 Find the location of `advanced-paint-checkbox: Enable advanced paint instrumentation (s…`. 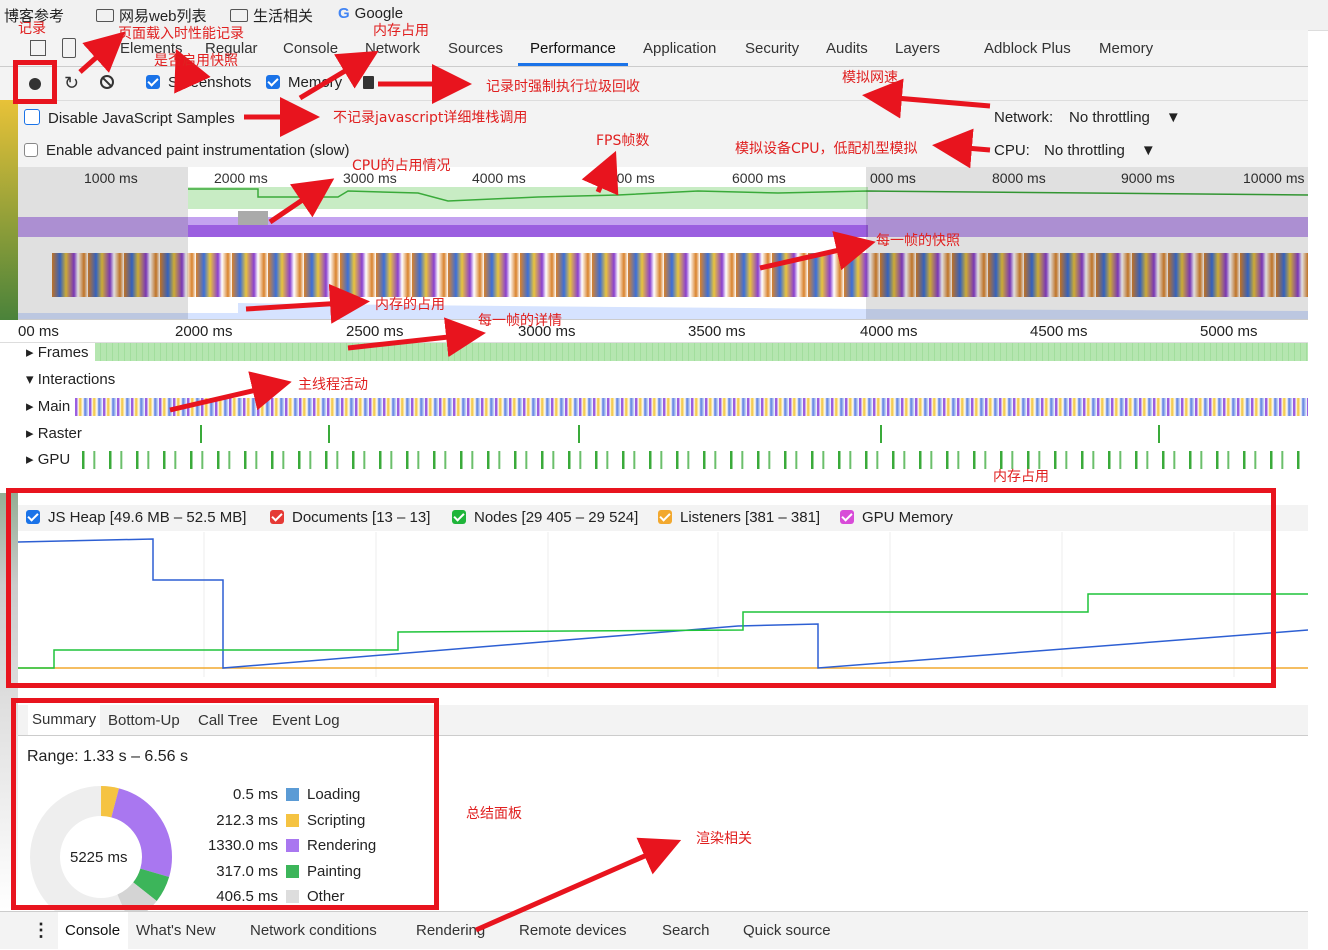

advanced-paint-checkbox: Enable advanced paint instrumentation (s… is located at coordinates (187, 150).